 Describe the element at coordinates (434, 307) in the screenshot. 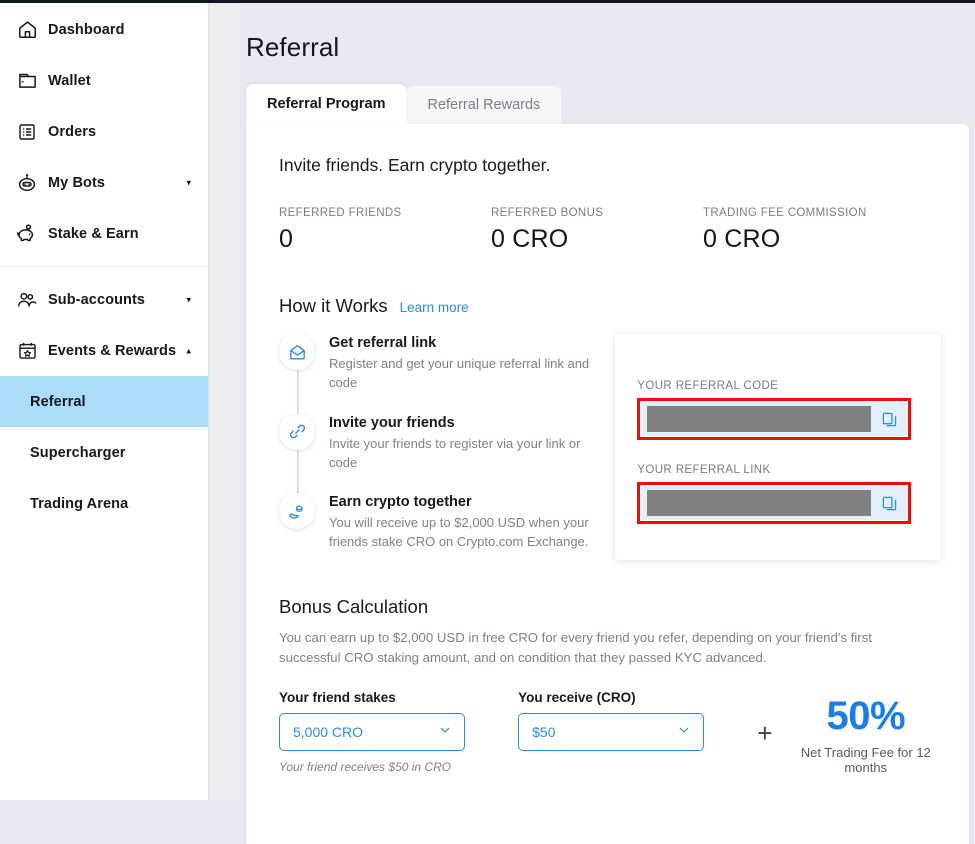

I see `learn-more-link: Learn more` at that location.